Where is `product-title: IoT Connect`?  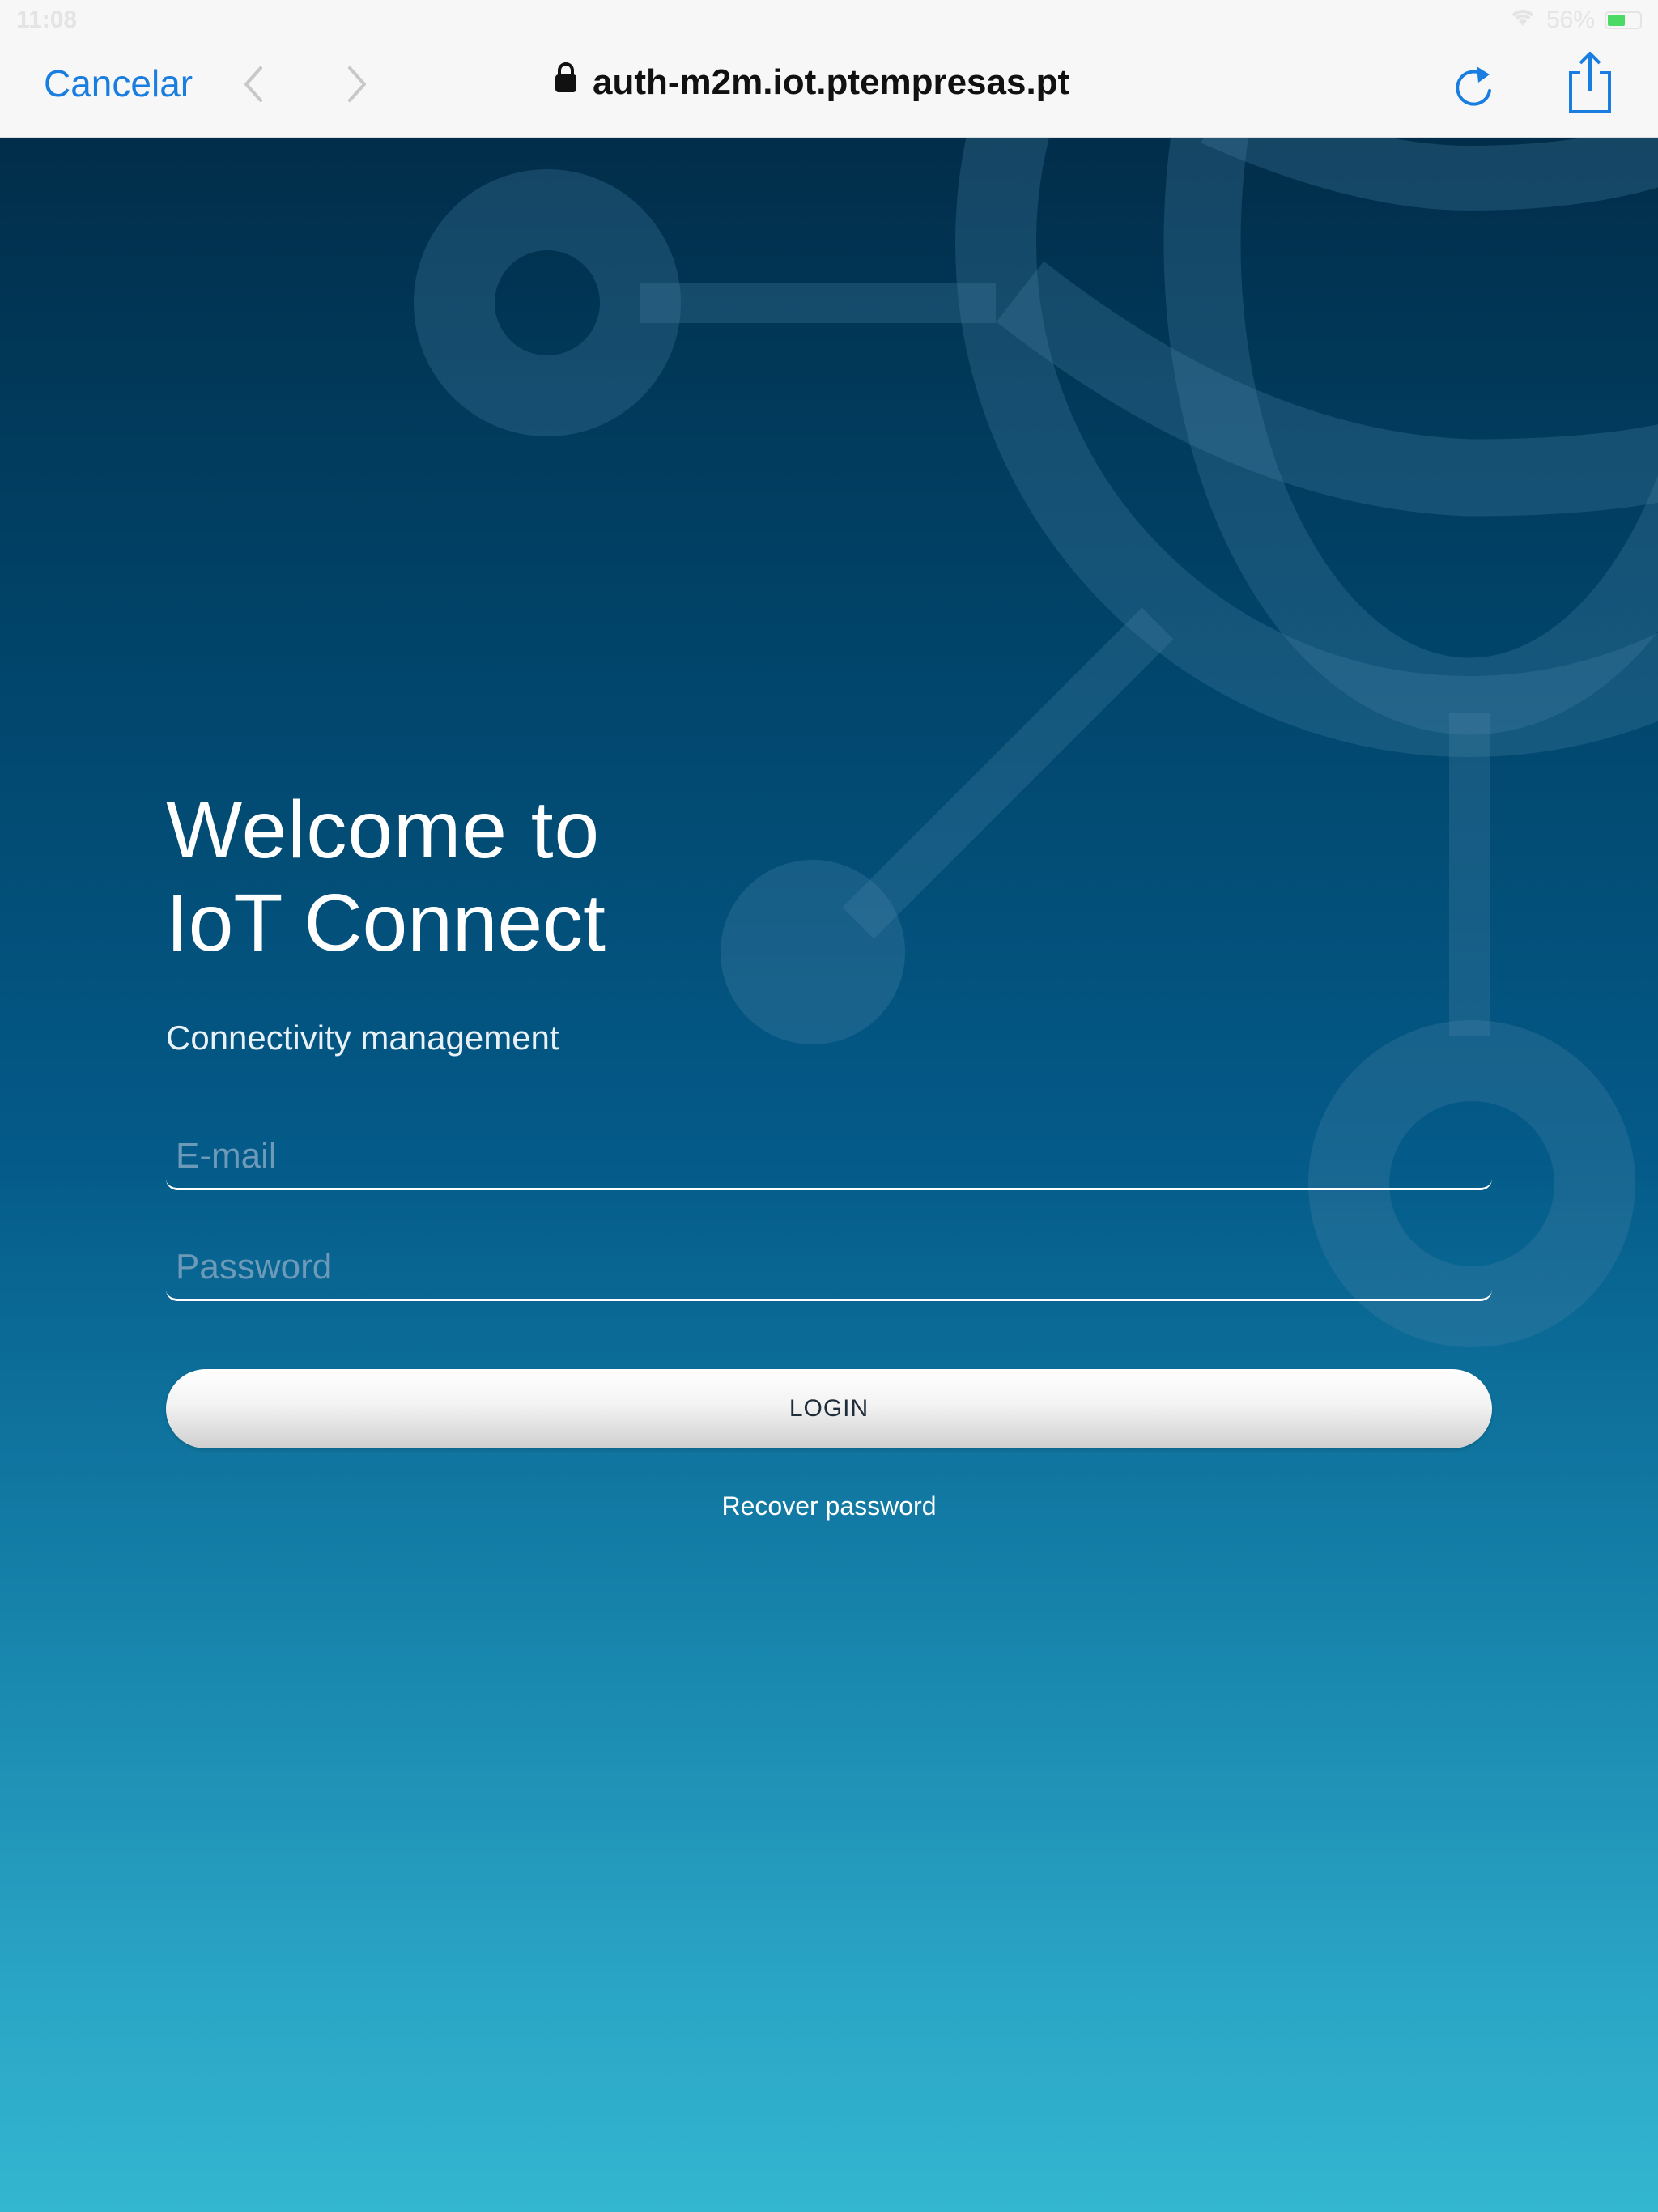 product-title: IoT Connect is located at coordinates (386, 923).